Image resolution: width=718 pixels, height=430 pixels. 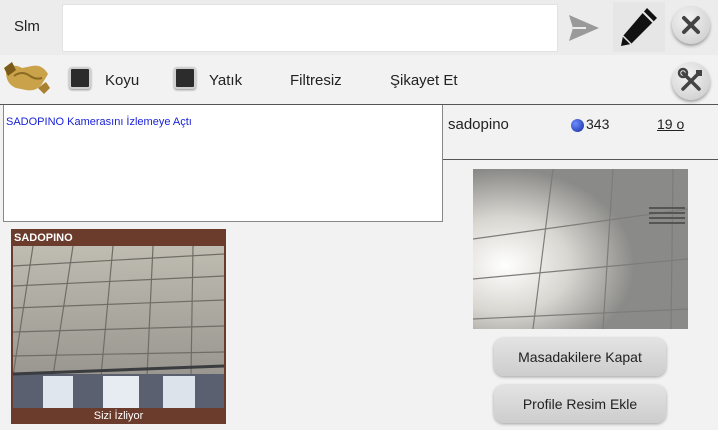 I want to click on close-button, so click(x=691, y=25).